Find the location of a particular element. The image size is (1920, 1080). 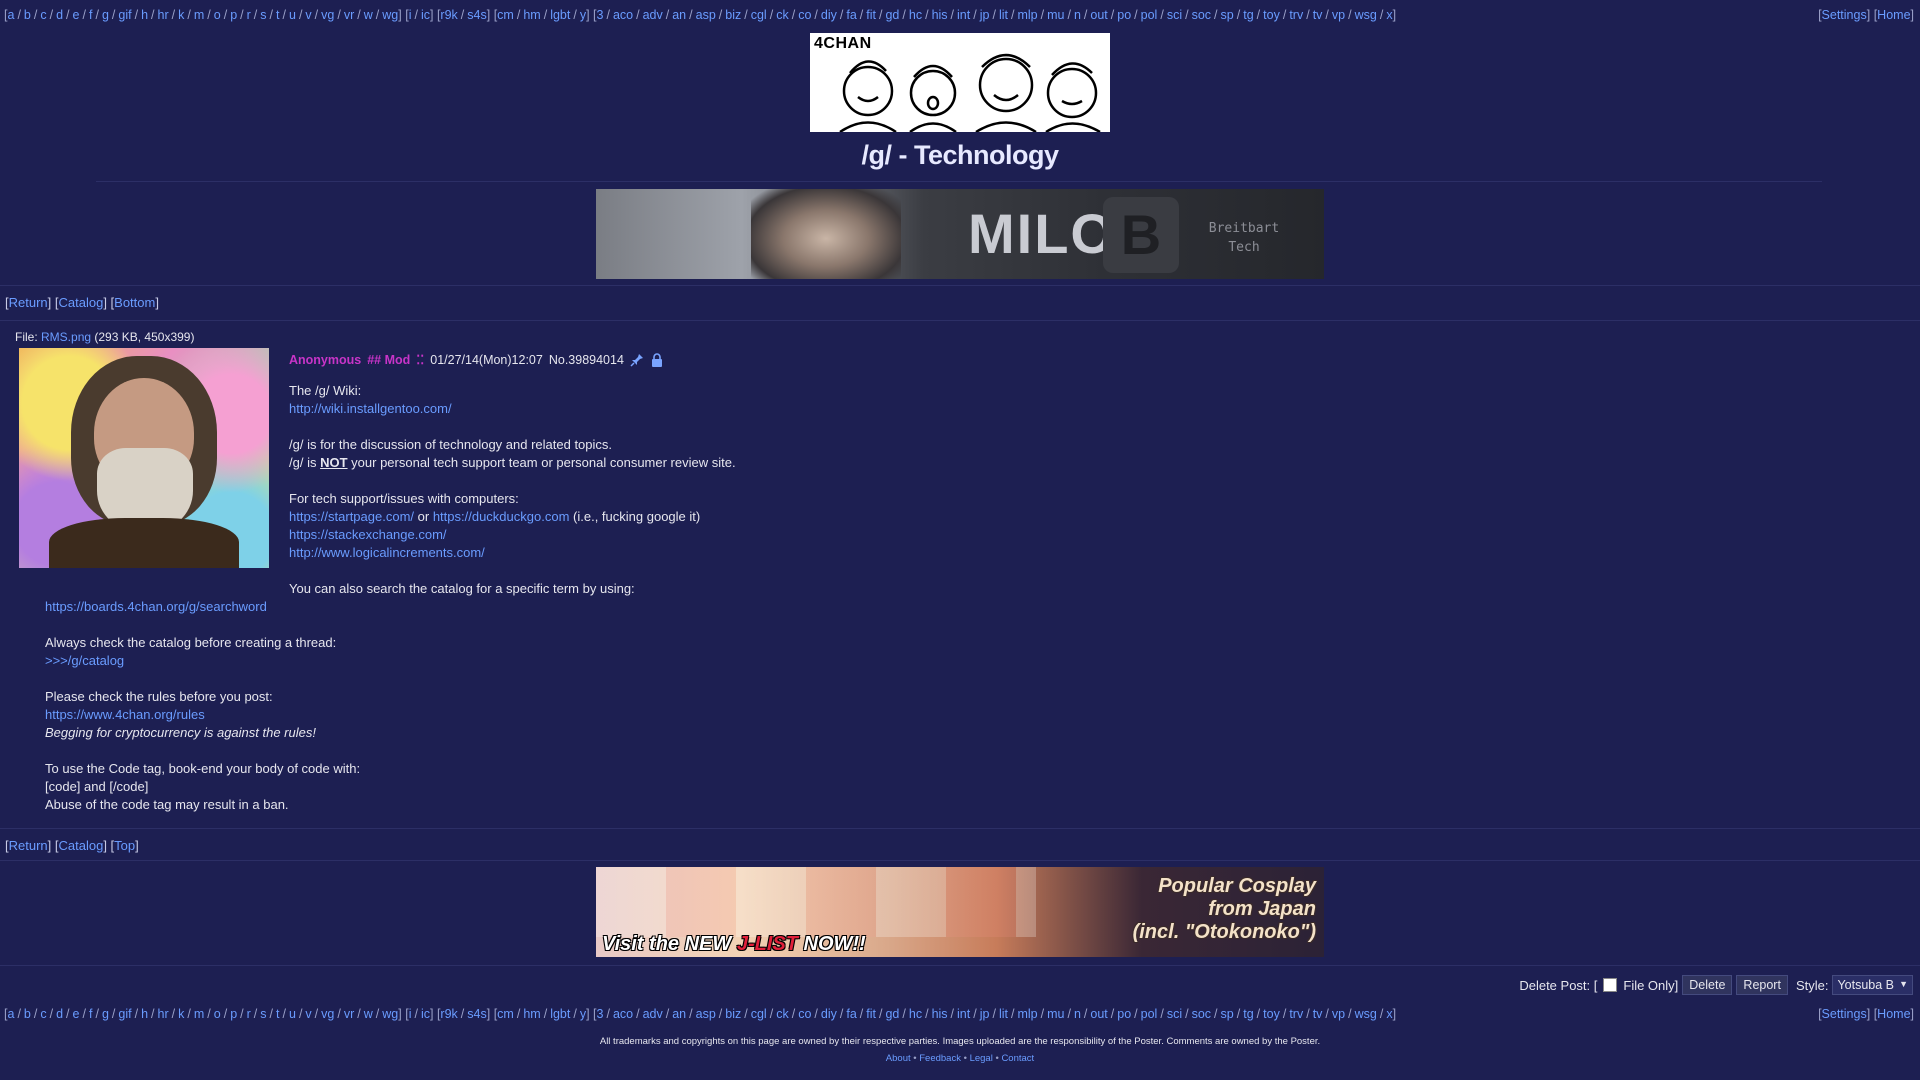

board-link-vg: vg is located at coordinates (327, 15).